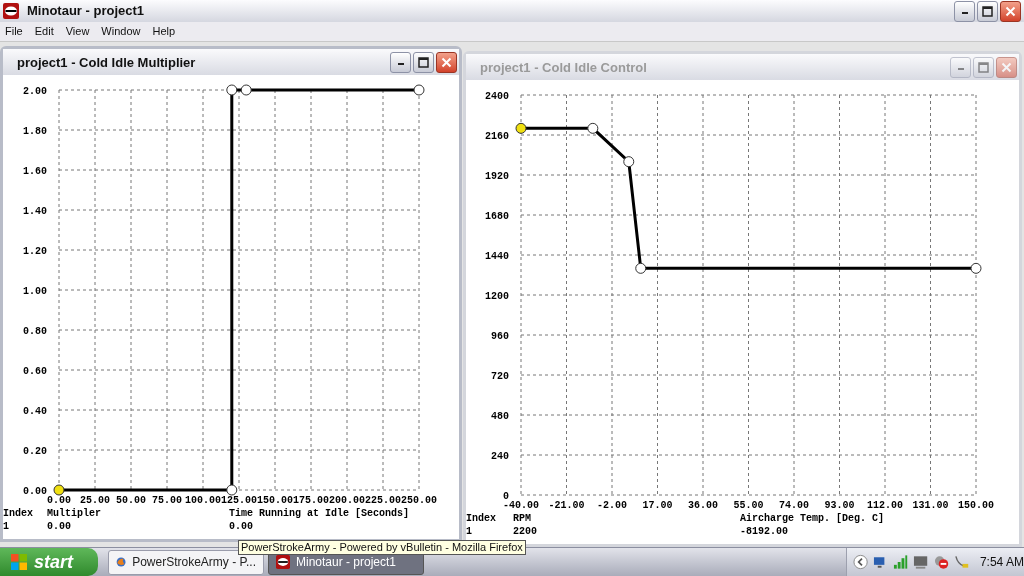  I want to click on axis-label: 17.00, so click(657, 506).